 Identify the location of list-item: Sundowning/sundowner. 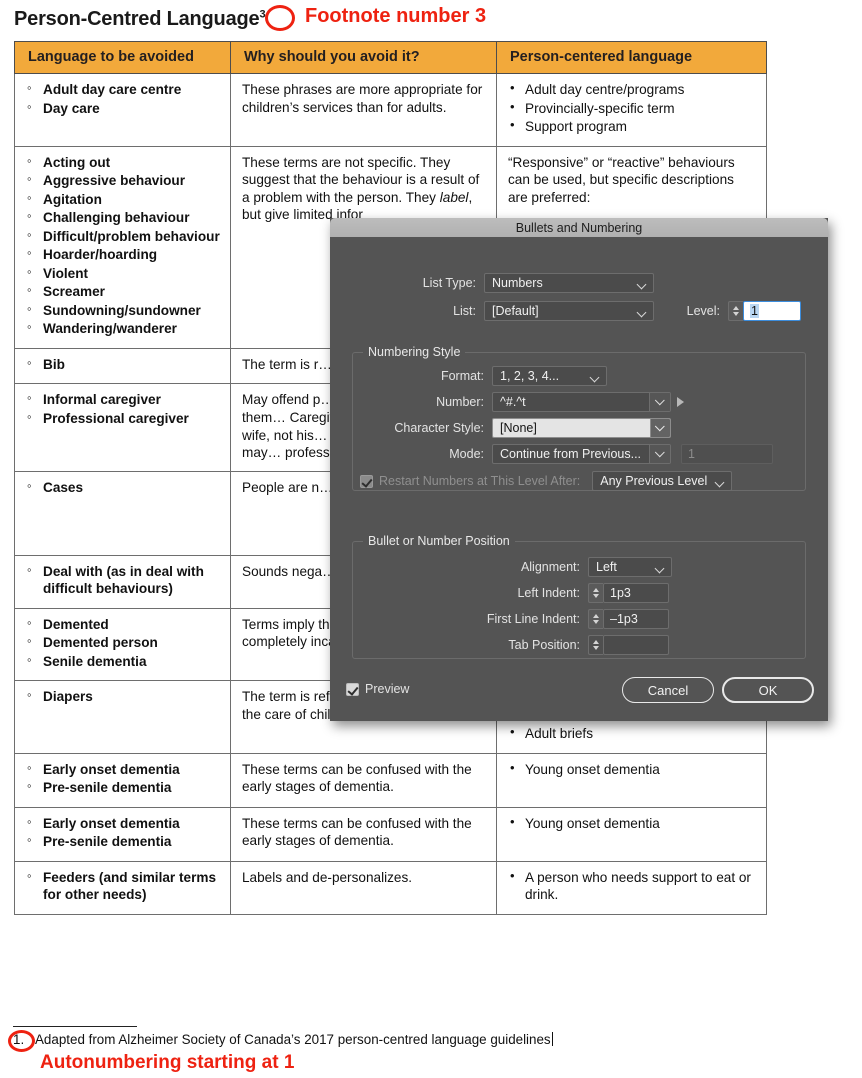
(123, 310).